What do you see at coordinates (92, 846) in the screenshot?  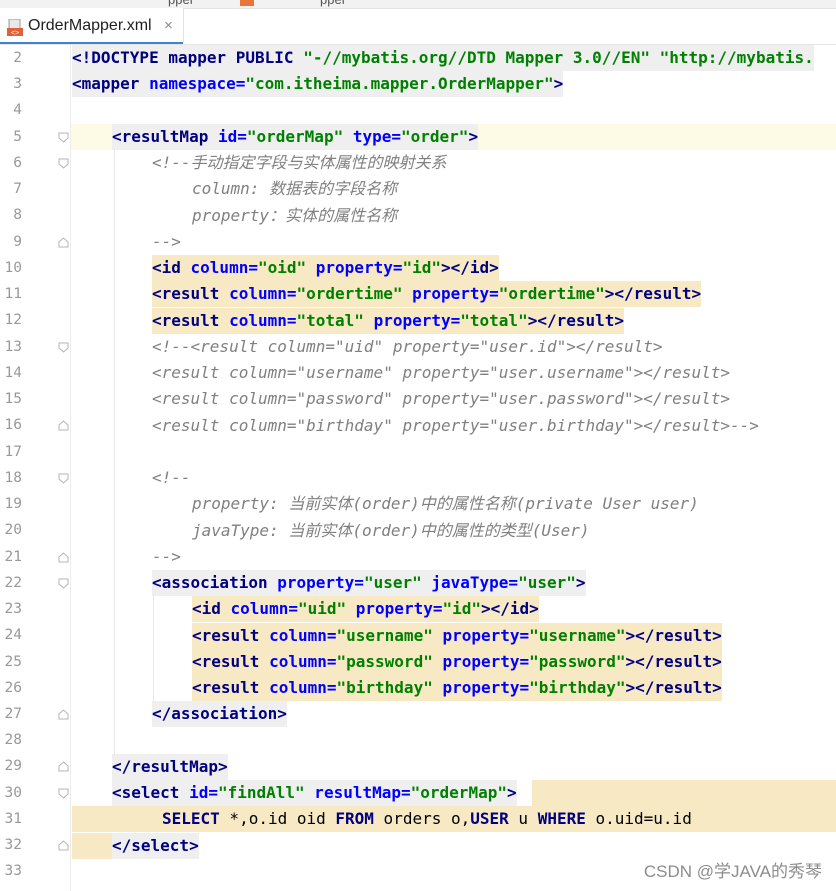 I see `sql-highlight-head` at bounding box center [92, 846].